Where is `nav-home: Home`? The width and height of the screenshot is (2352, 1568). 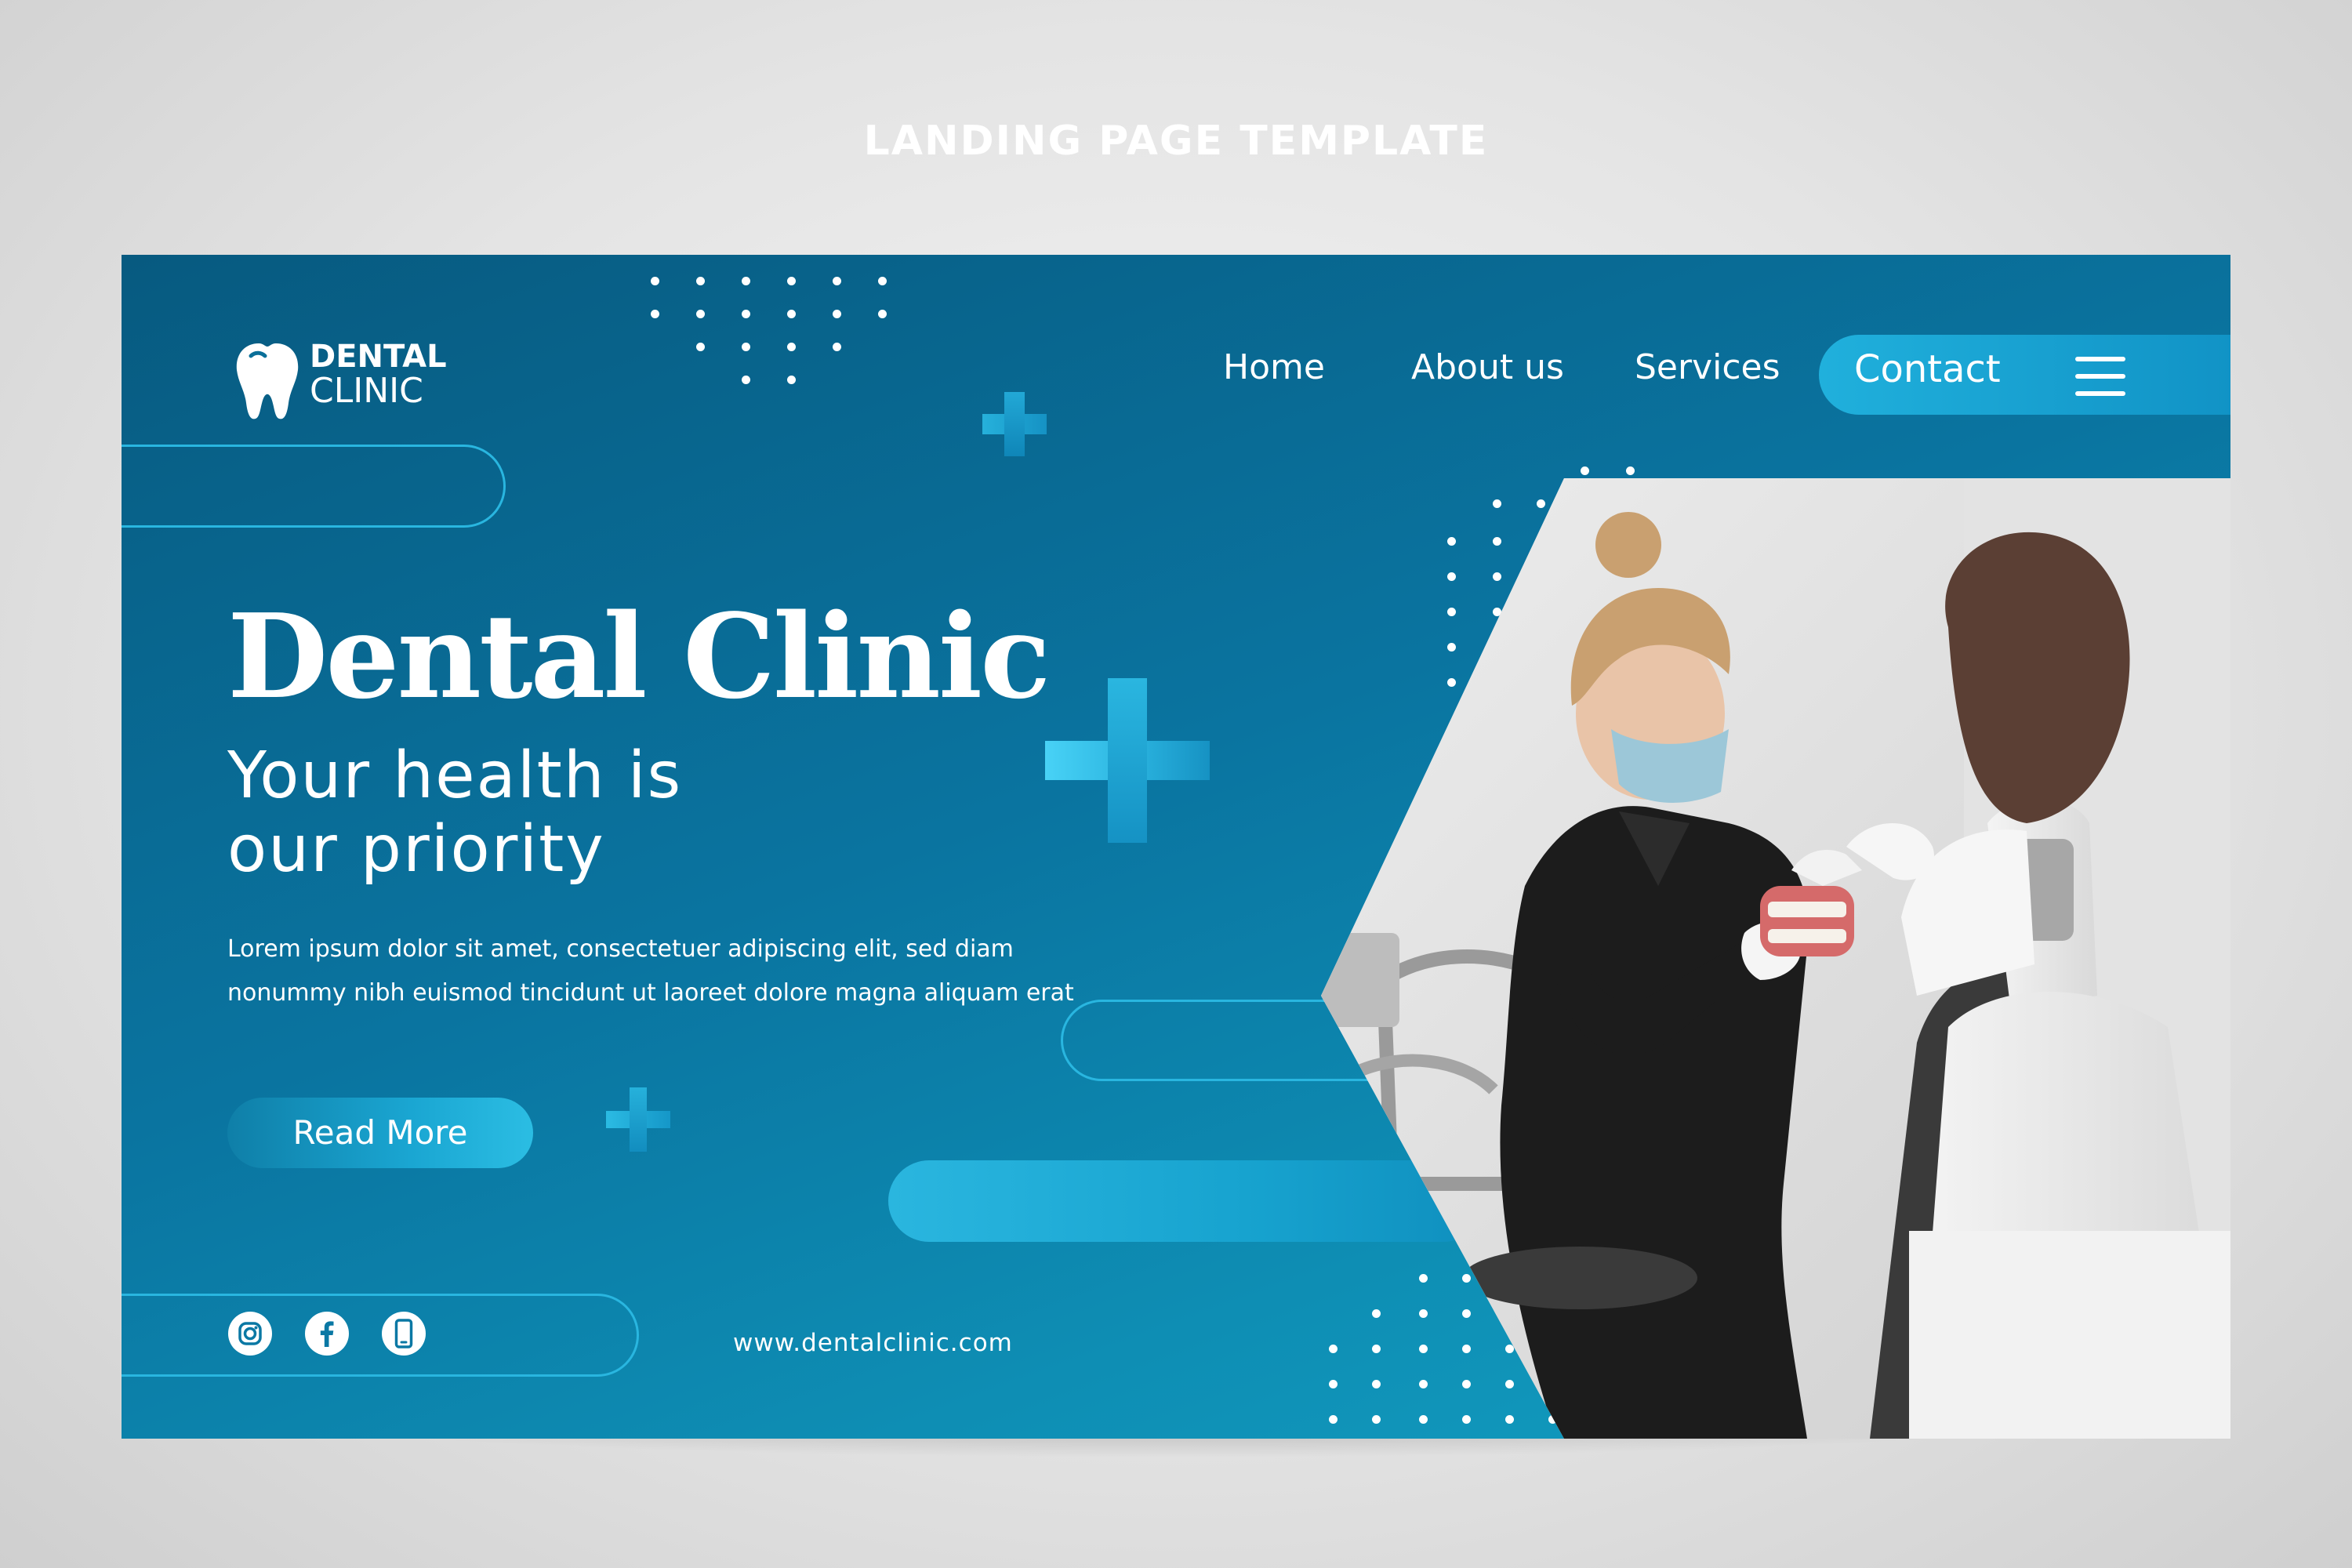
nav-home: Home is located at coordinates (1274, 367).